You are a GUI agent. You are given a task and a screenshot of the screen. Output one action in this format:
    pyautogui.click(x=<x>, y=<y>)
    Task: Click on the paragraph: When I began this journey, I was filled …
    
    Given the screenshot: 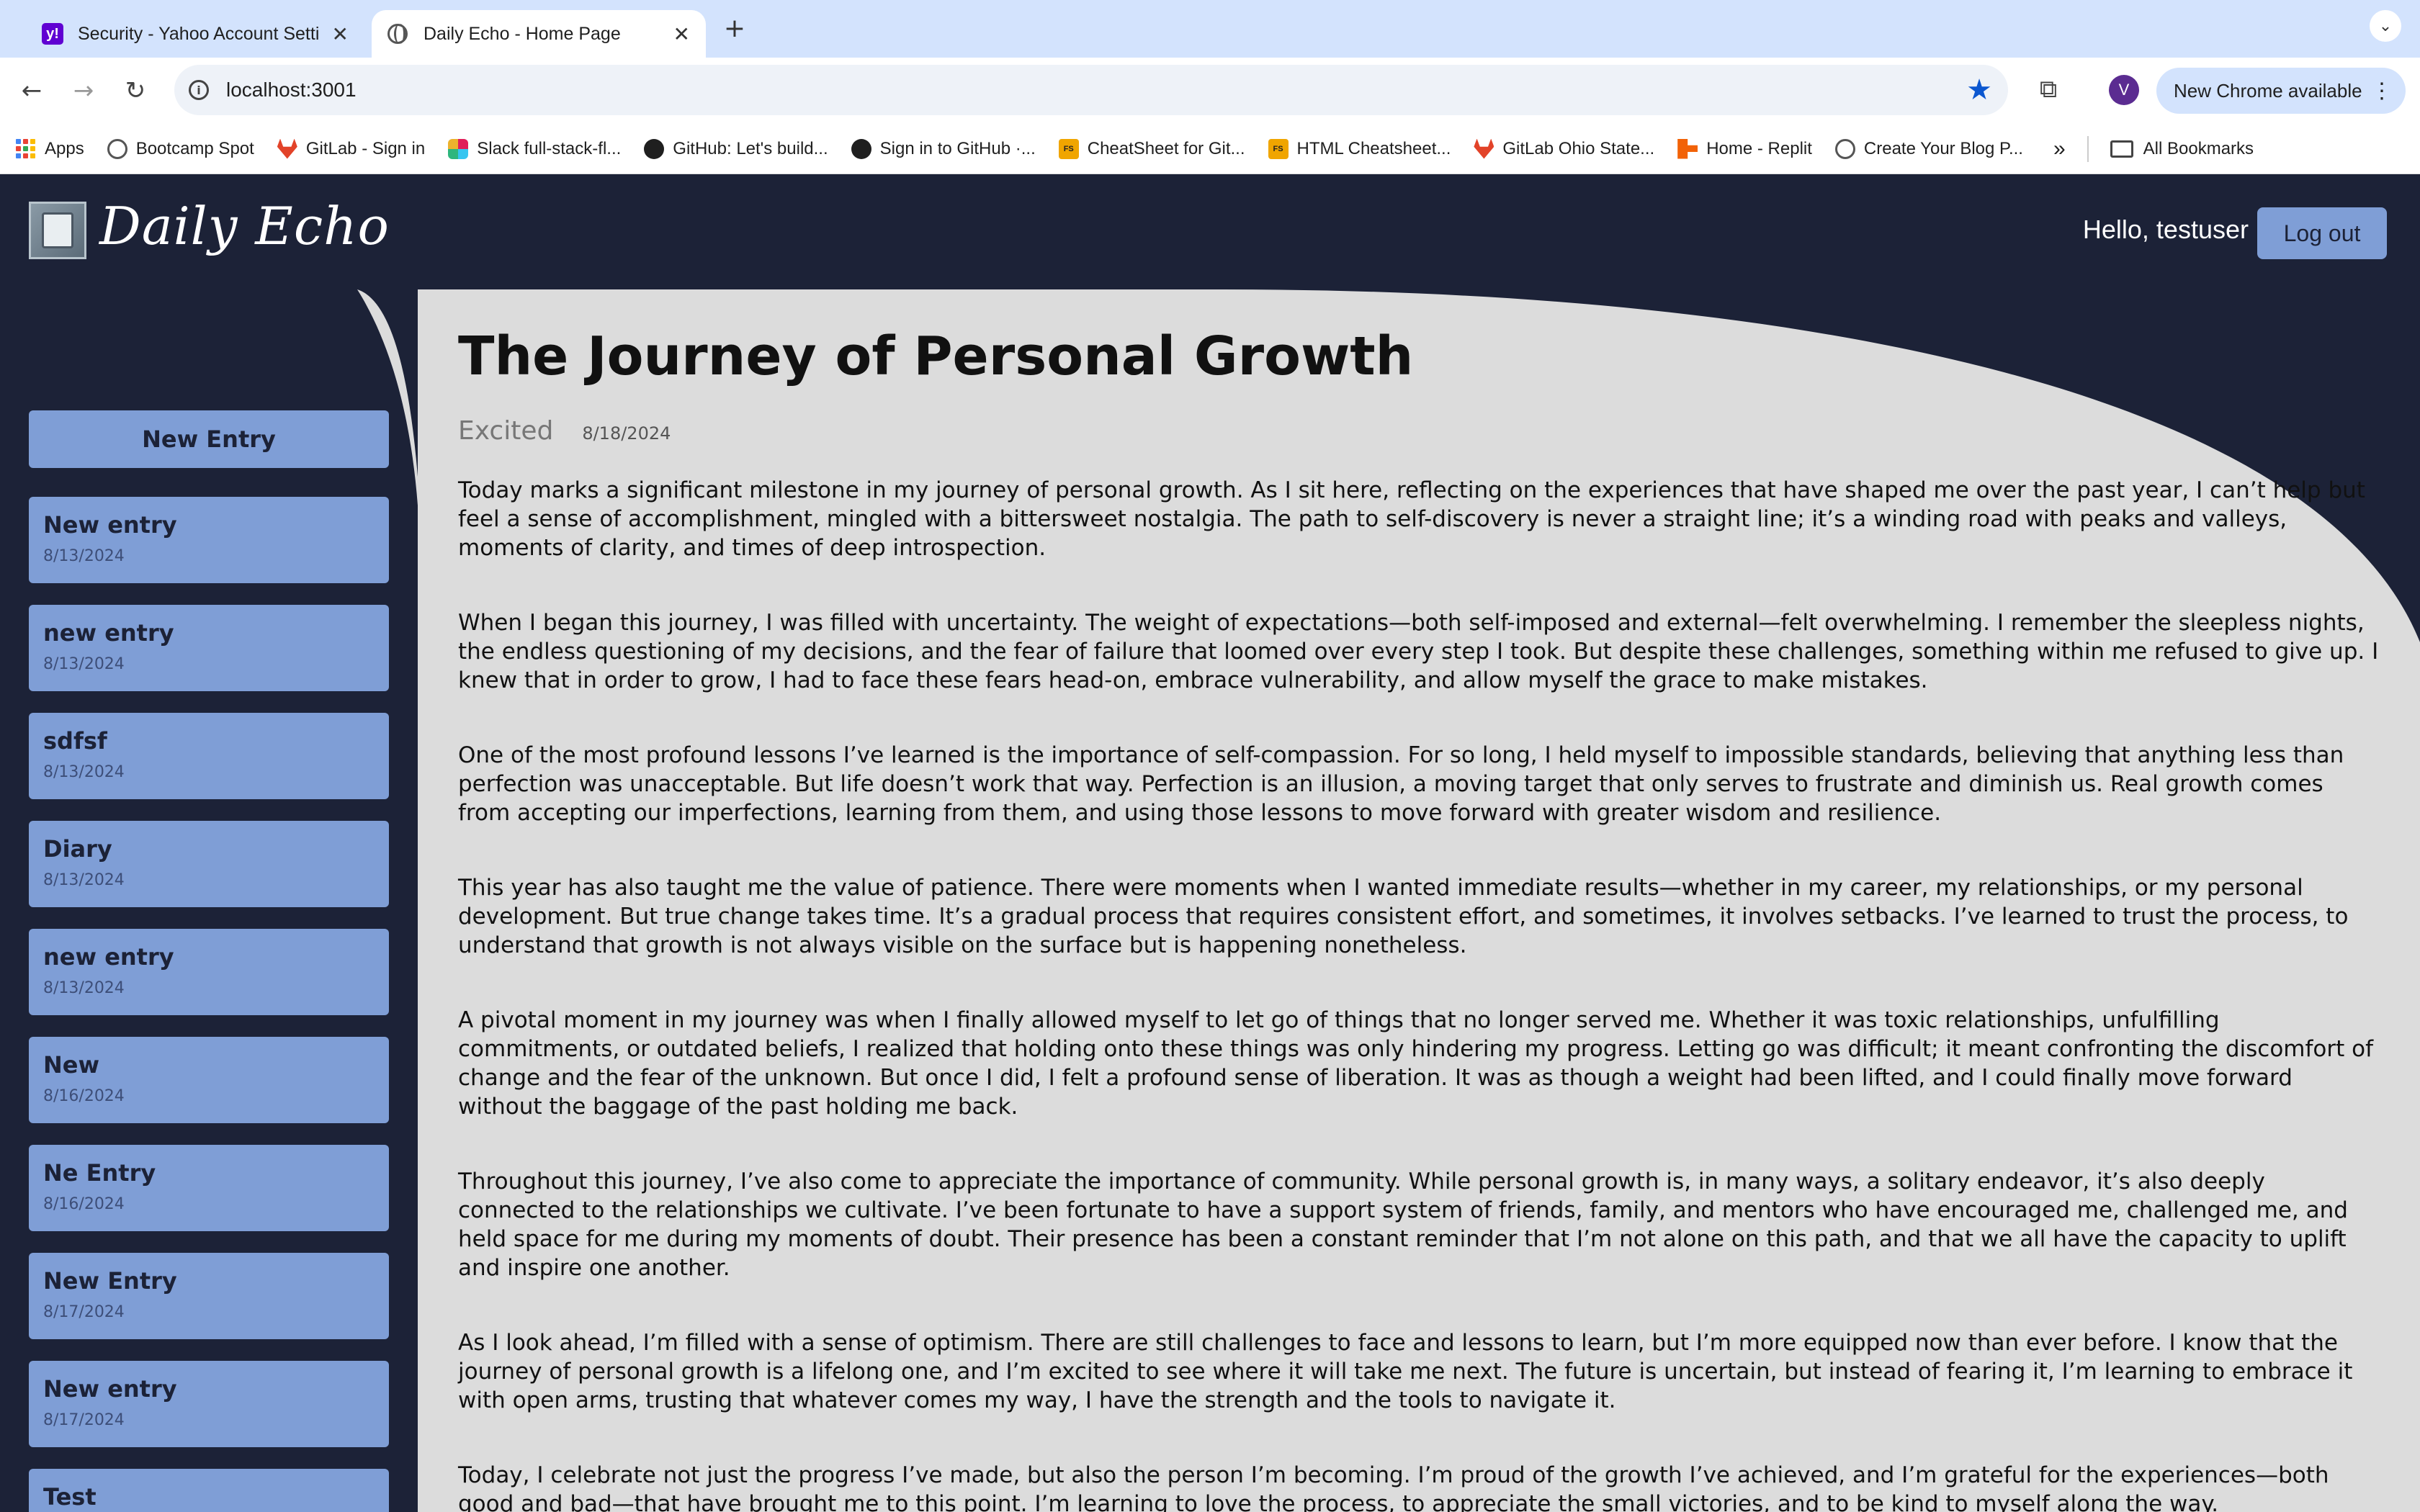 What is the action you would take?
    pyautogui.click(x=1418, y=651)
    